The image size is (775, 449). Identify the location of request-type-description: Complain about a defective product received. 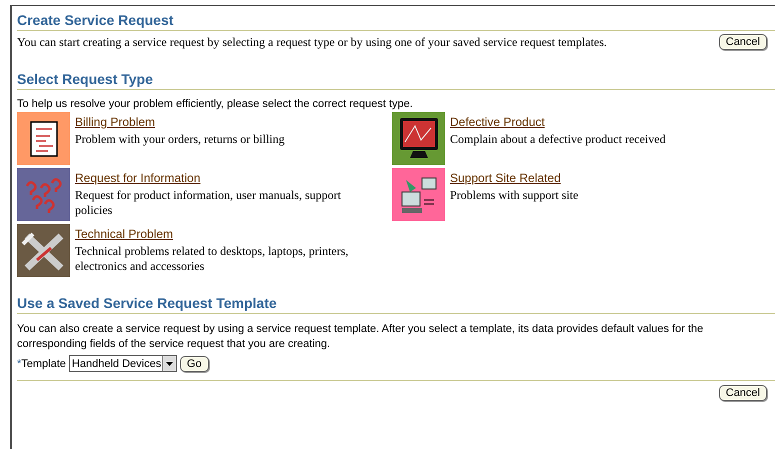
(558, 139).